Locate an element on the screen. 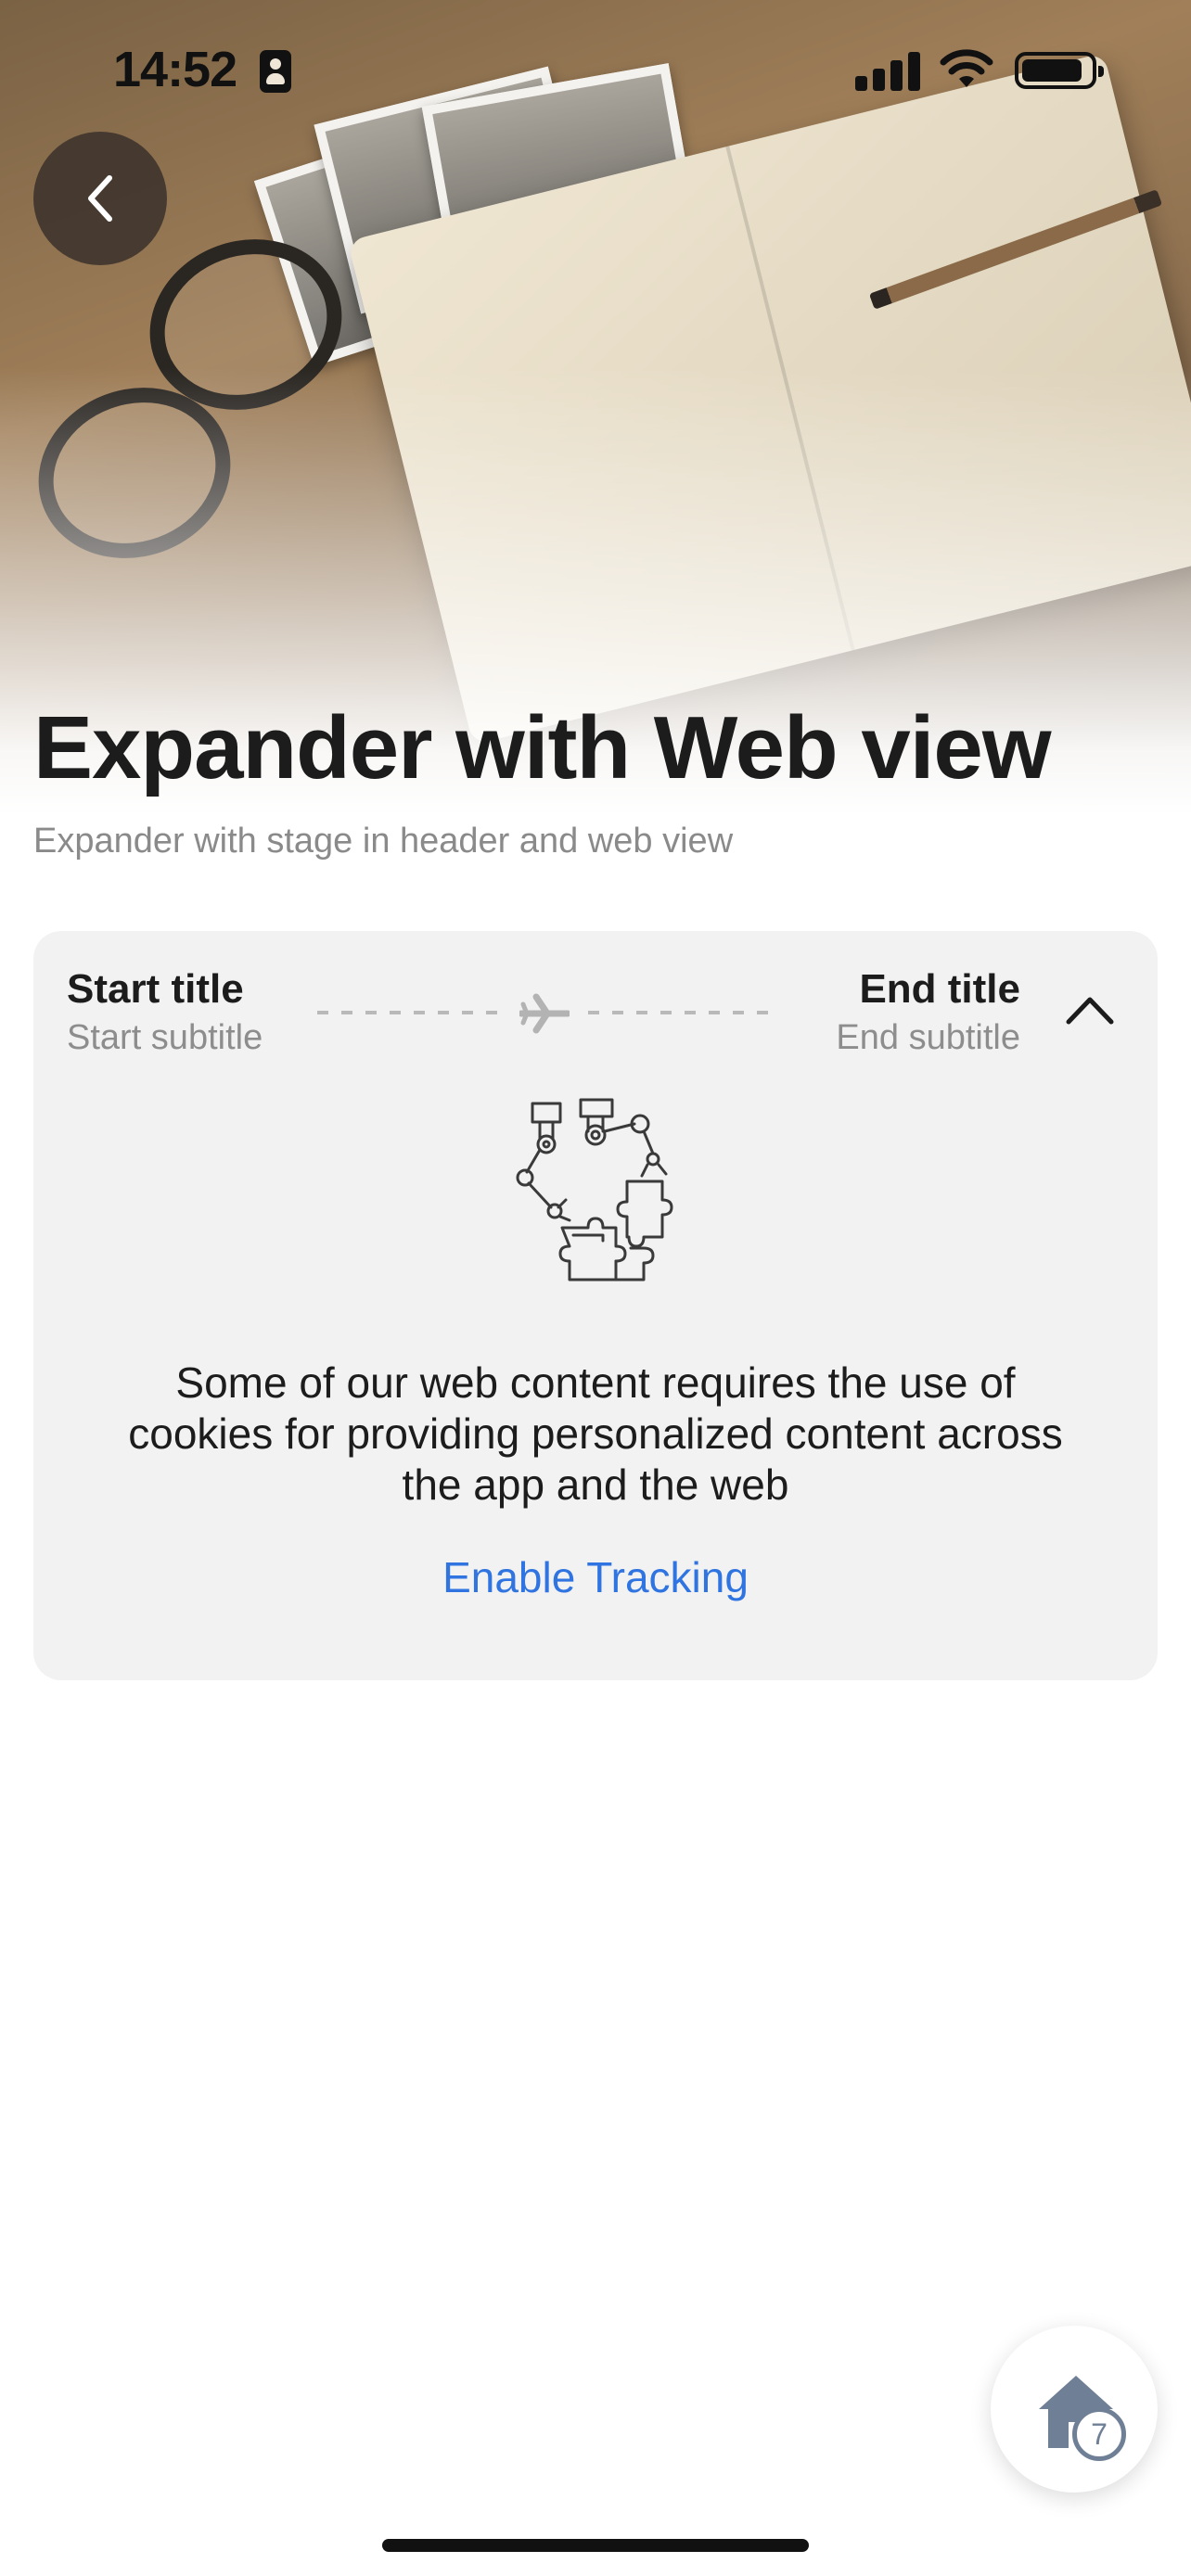 This screenshot has width=1191, height=2576. enable-tracking-link: Enable Tracking is located at coordinates (595, 1577).